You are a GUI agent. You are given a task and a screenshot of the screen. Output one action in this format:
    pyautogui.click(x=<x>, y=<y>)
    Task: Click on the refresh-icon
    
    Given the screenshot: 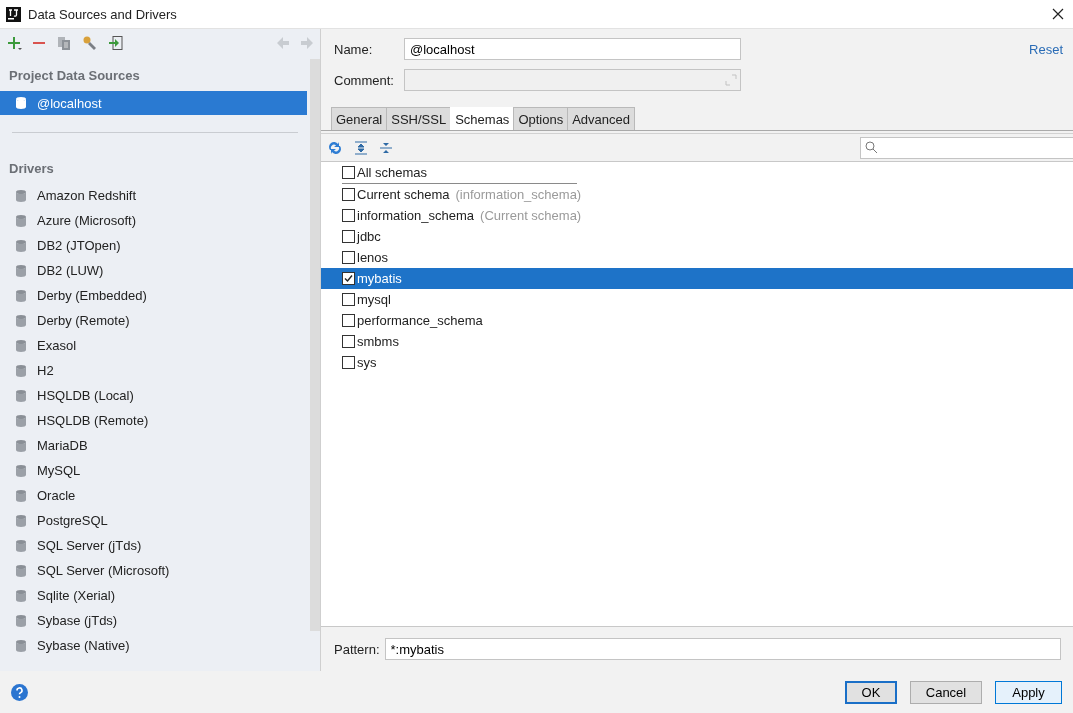 What is the action you would take?
    pyautogui.click(x=335, y=147)
    